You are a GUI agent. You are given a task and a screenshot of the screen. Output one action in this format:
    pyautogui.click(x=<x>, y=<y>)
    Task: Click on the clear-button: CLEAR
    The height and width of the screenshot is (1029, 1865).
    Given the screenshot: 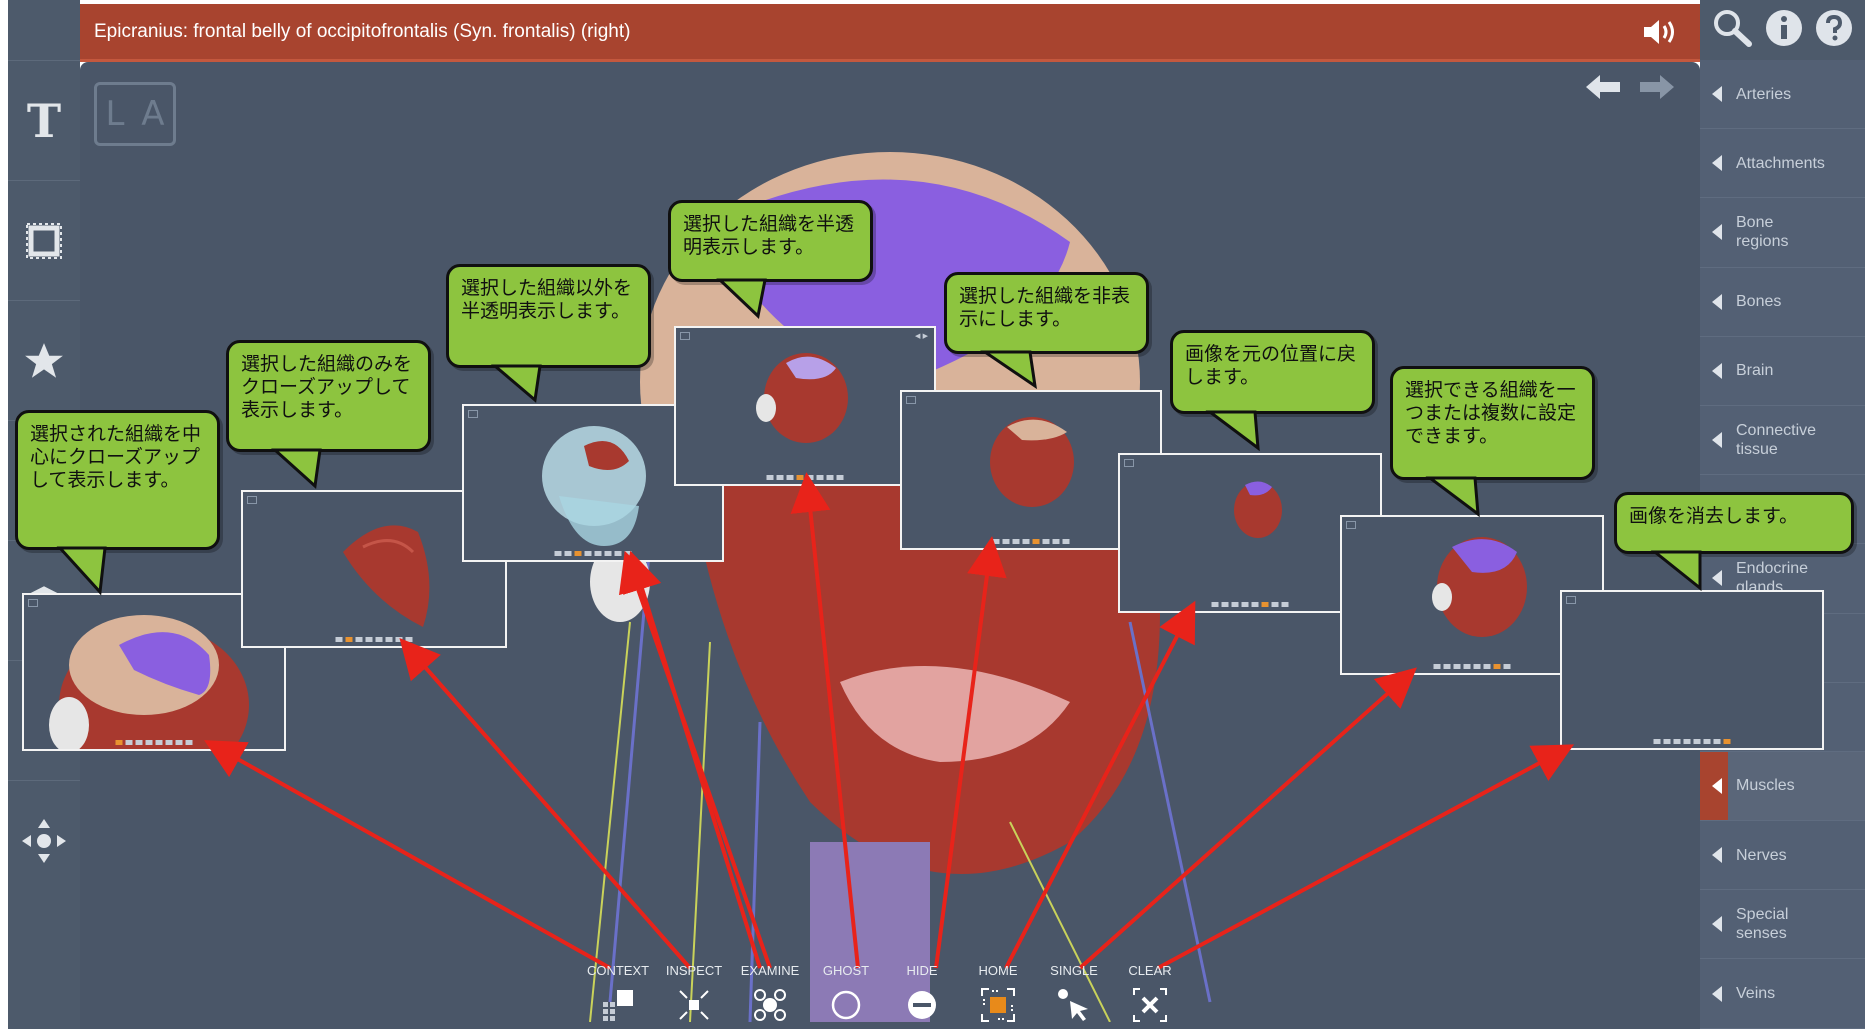 What is the action you would take?
    pyautogui.click(x=1150, y=992)
    